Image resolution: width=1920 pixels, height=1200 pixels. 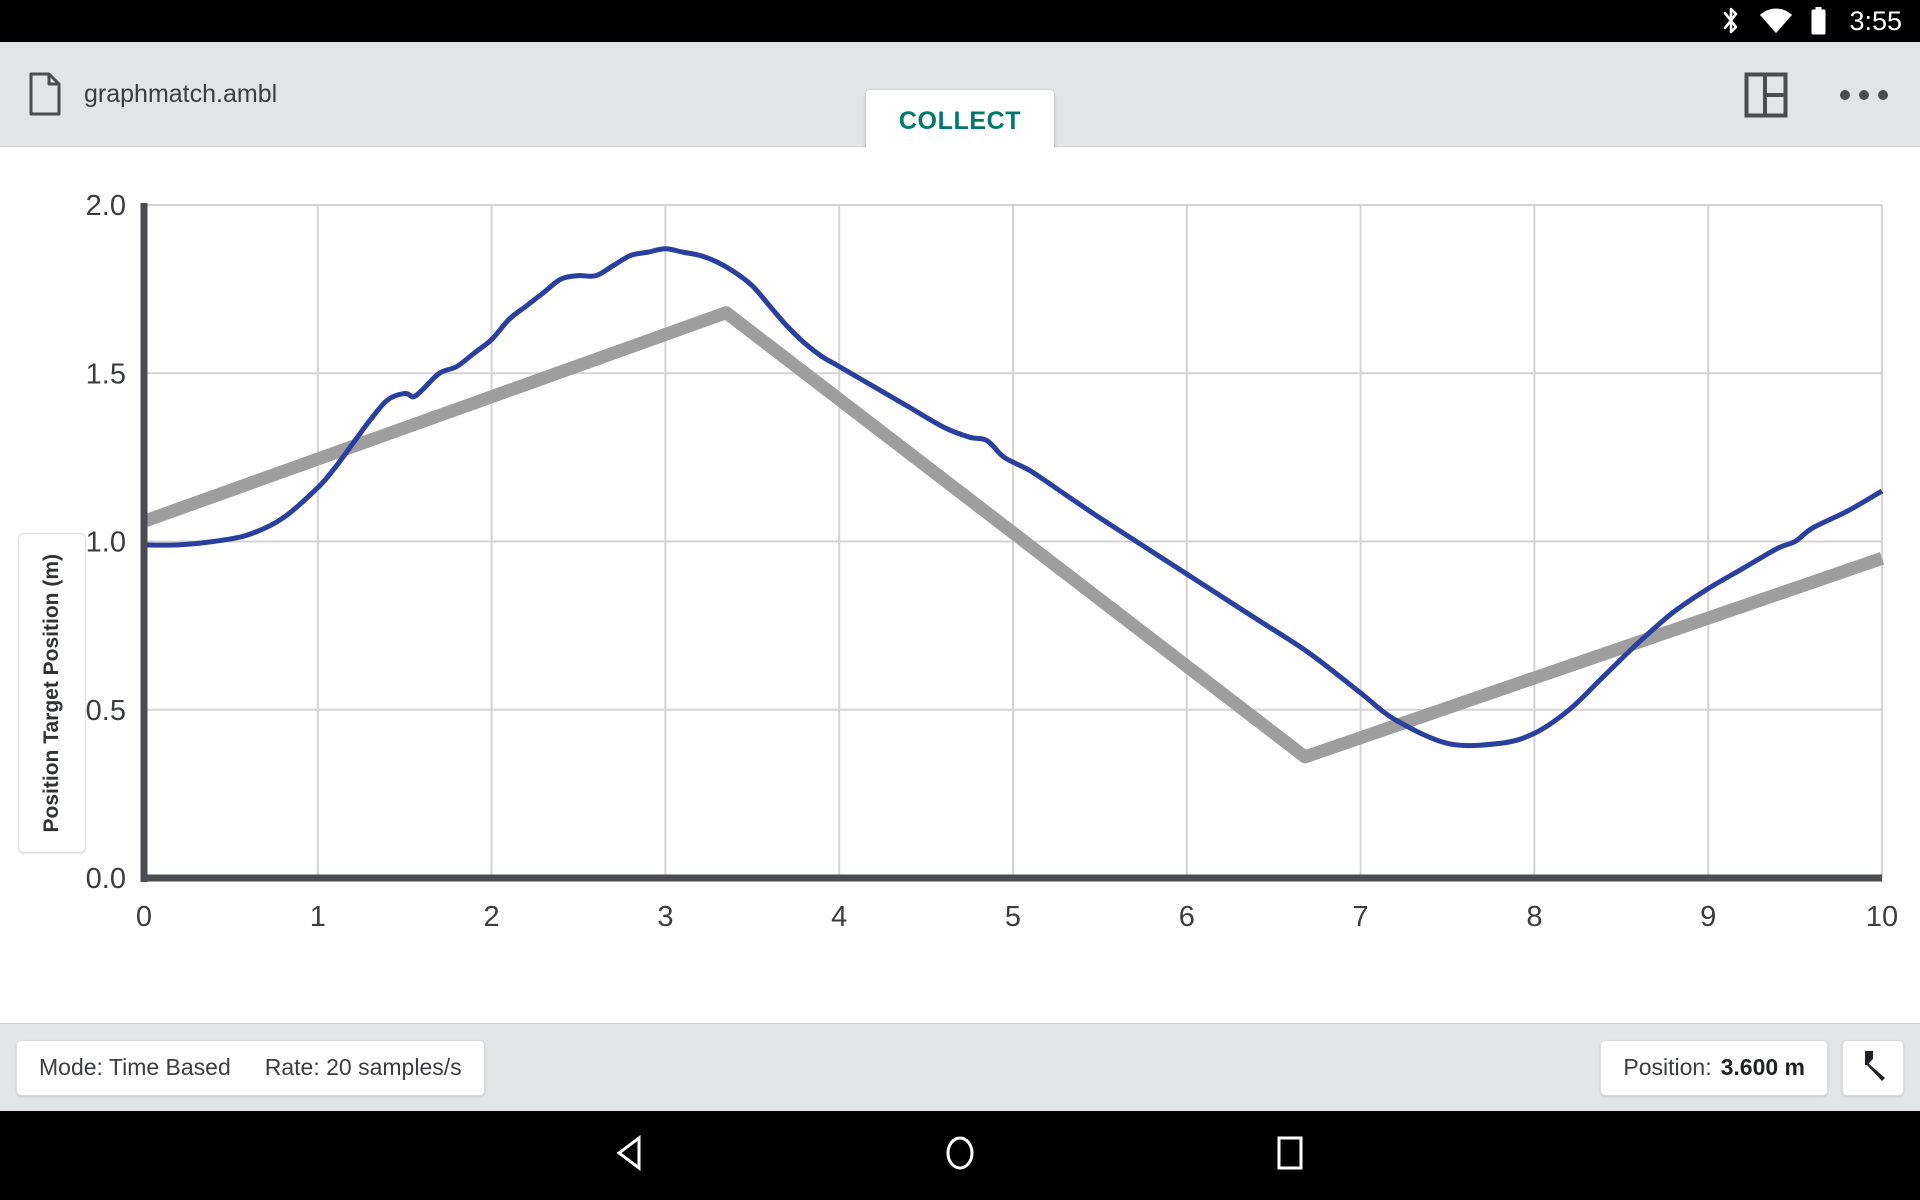 I want to click on wifi-icon, so click(x=1776, y=21).